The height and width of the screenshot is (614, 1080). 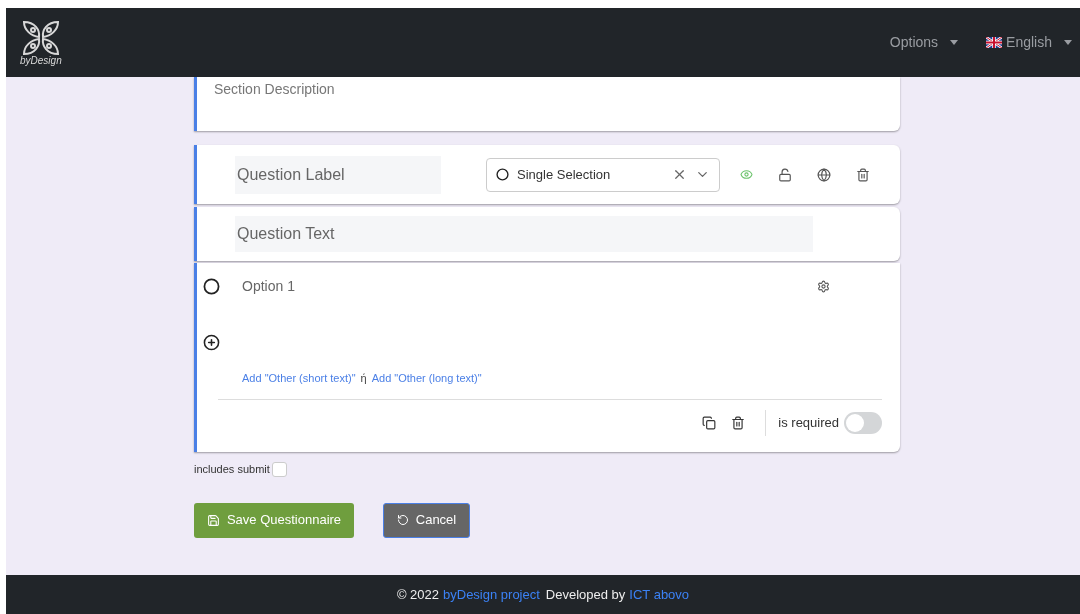 I want to click on option-field: Option 1, so click(x=392, y=286).